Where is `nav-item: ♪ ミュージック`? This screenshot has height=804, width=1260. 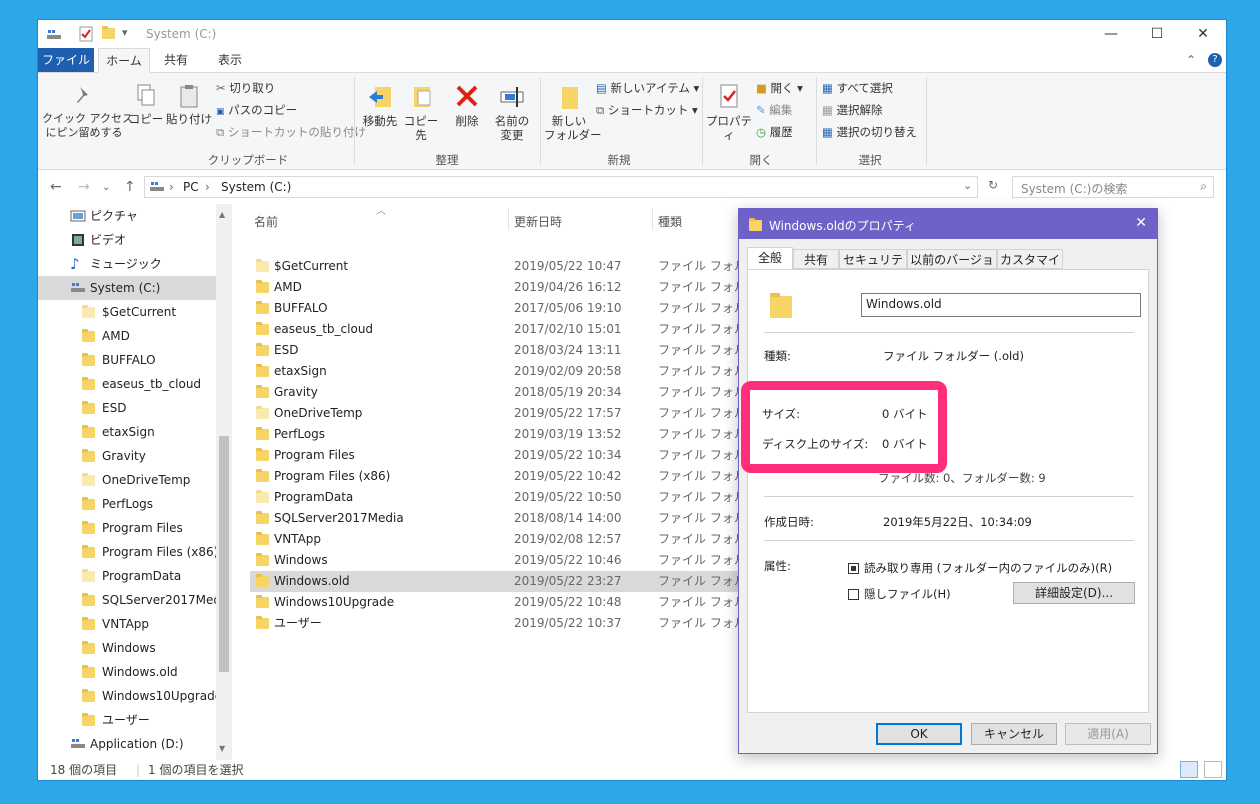
nav-item: ♪ ミュージック is located at coordinates (127, 264).